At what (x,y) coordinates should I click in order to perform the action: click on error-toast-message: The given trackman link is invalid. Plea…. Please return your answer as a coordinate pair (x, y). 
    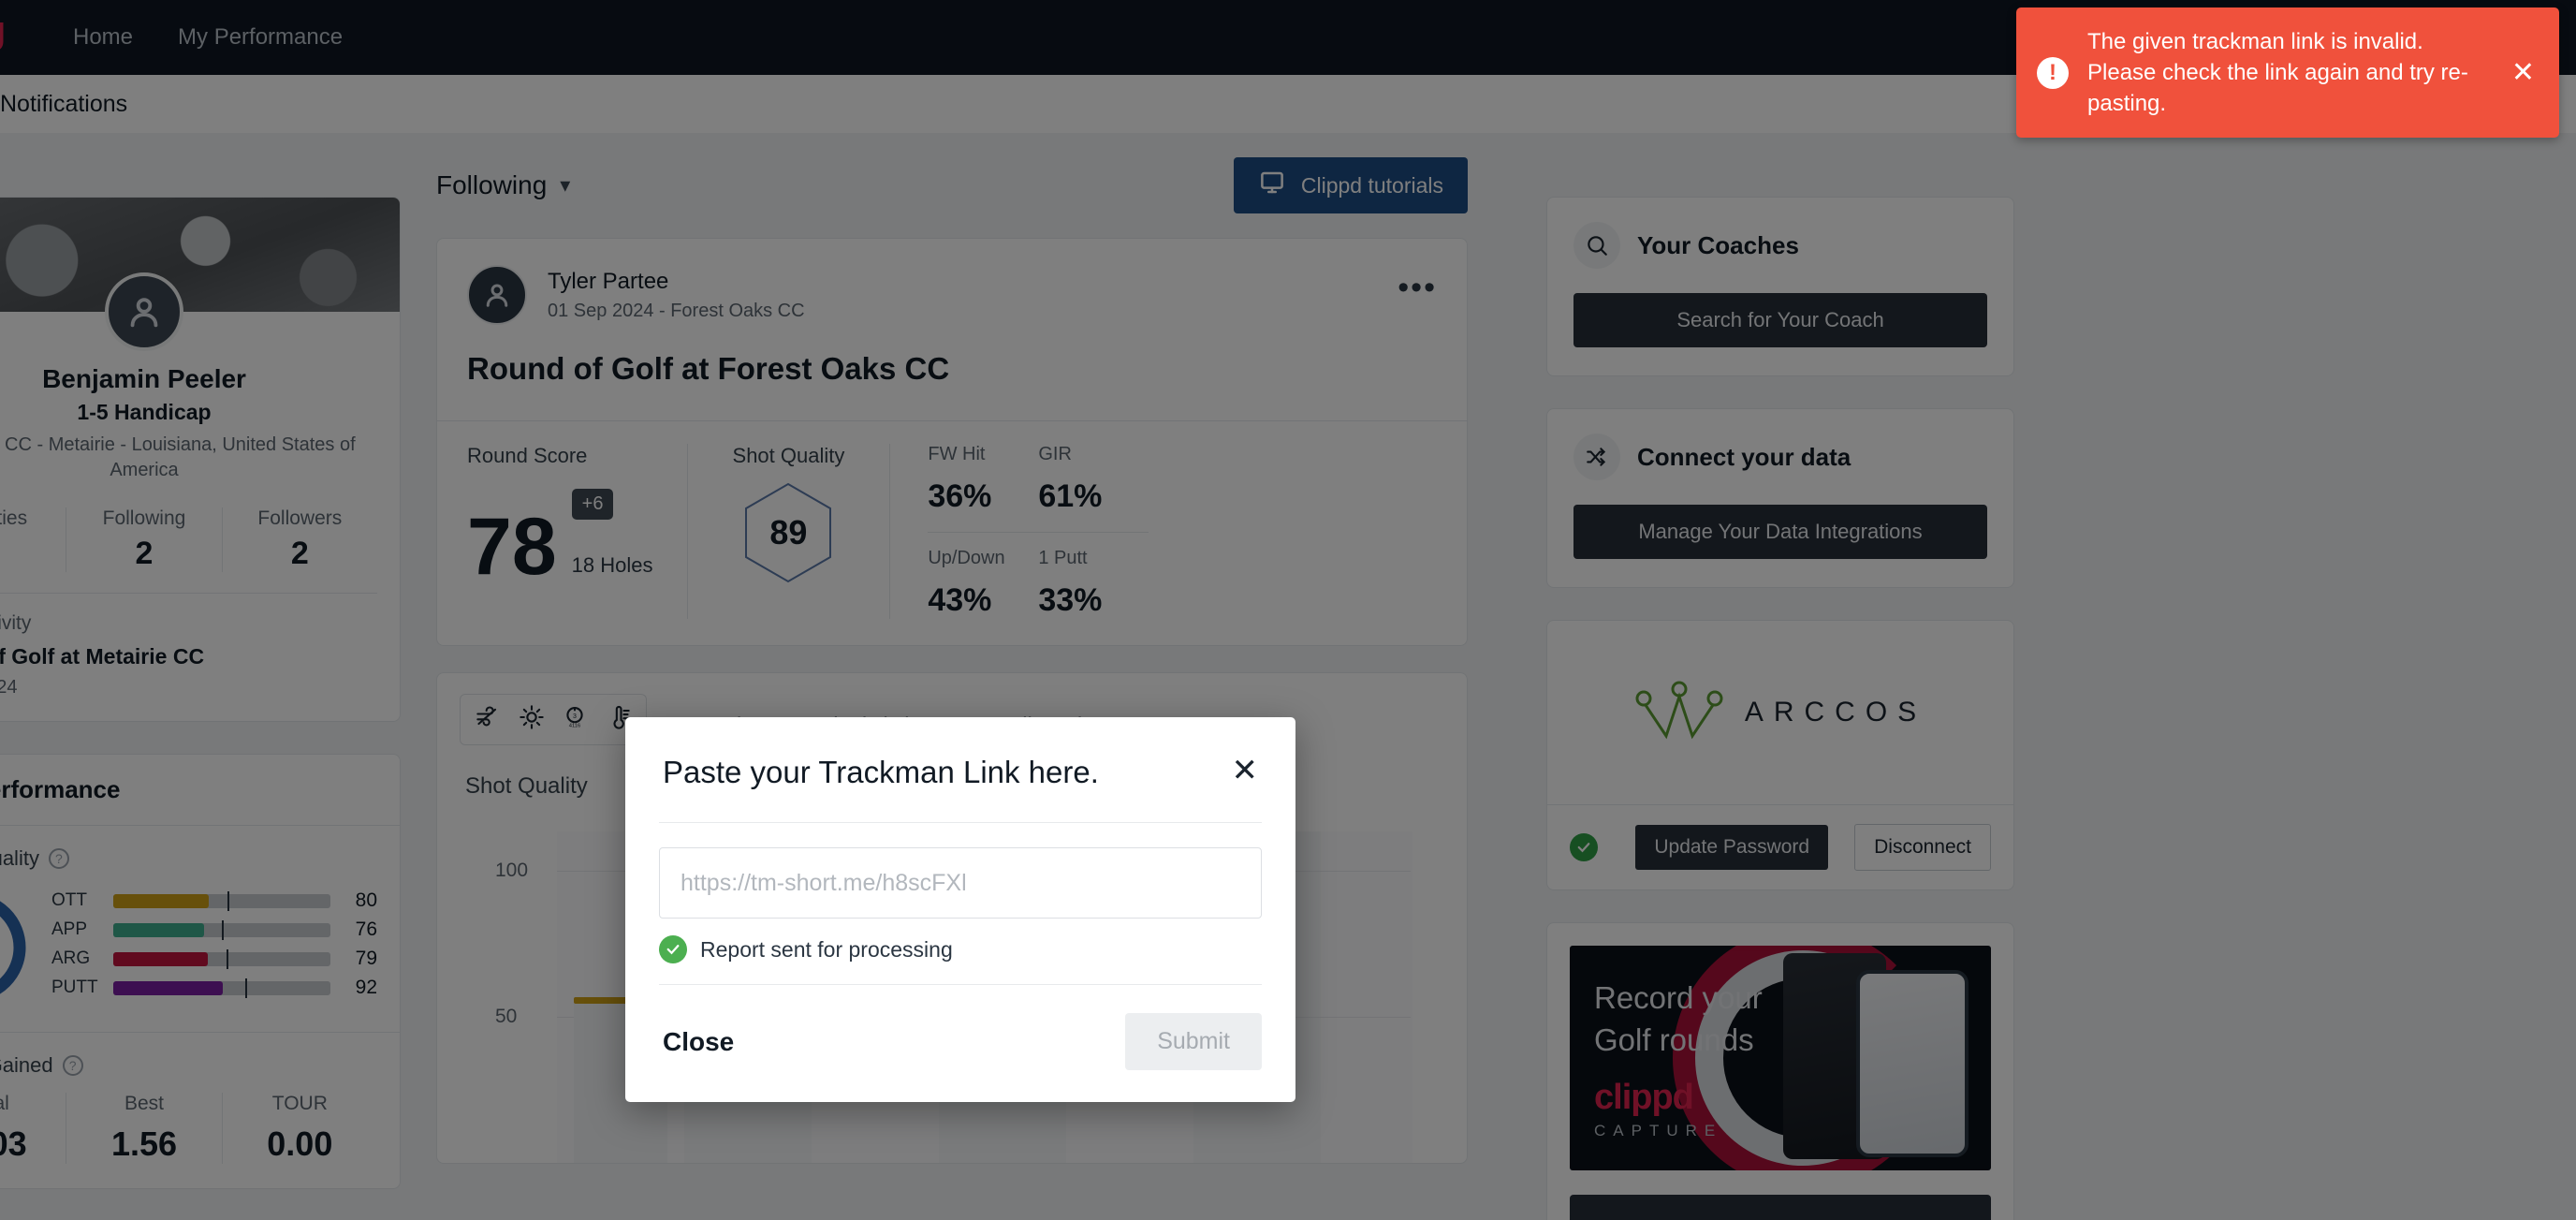
    Looking at the image, I should click on (2277, 73).